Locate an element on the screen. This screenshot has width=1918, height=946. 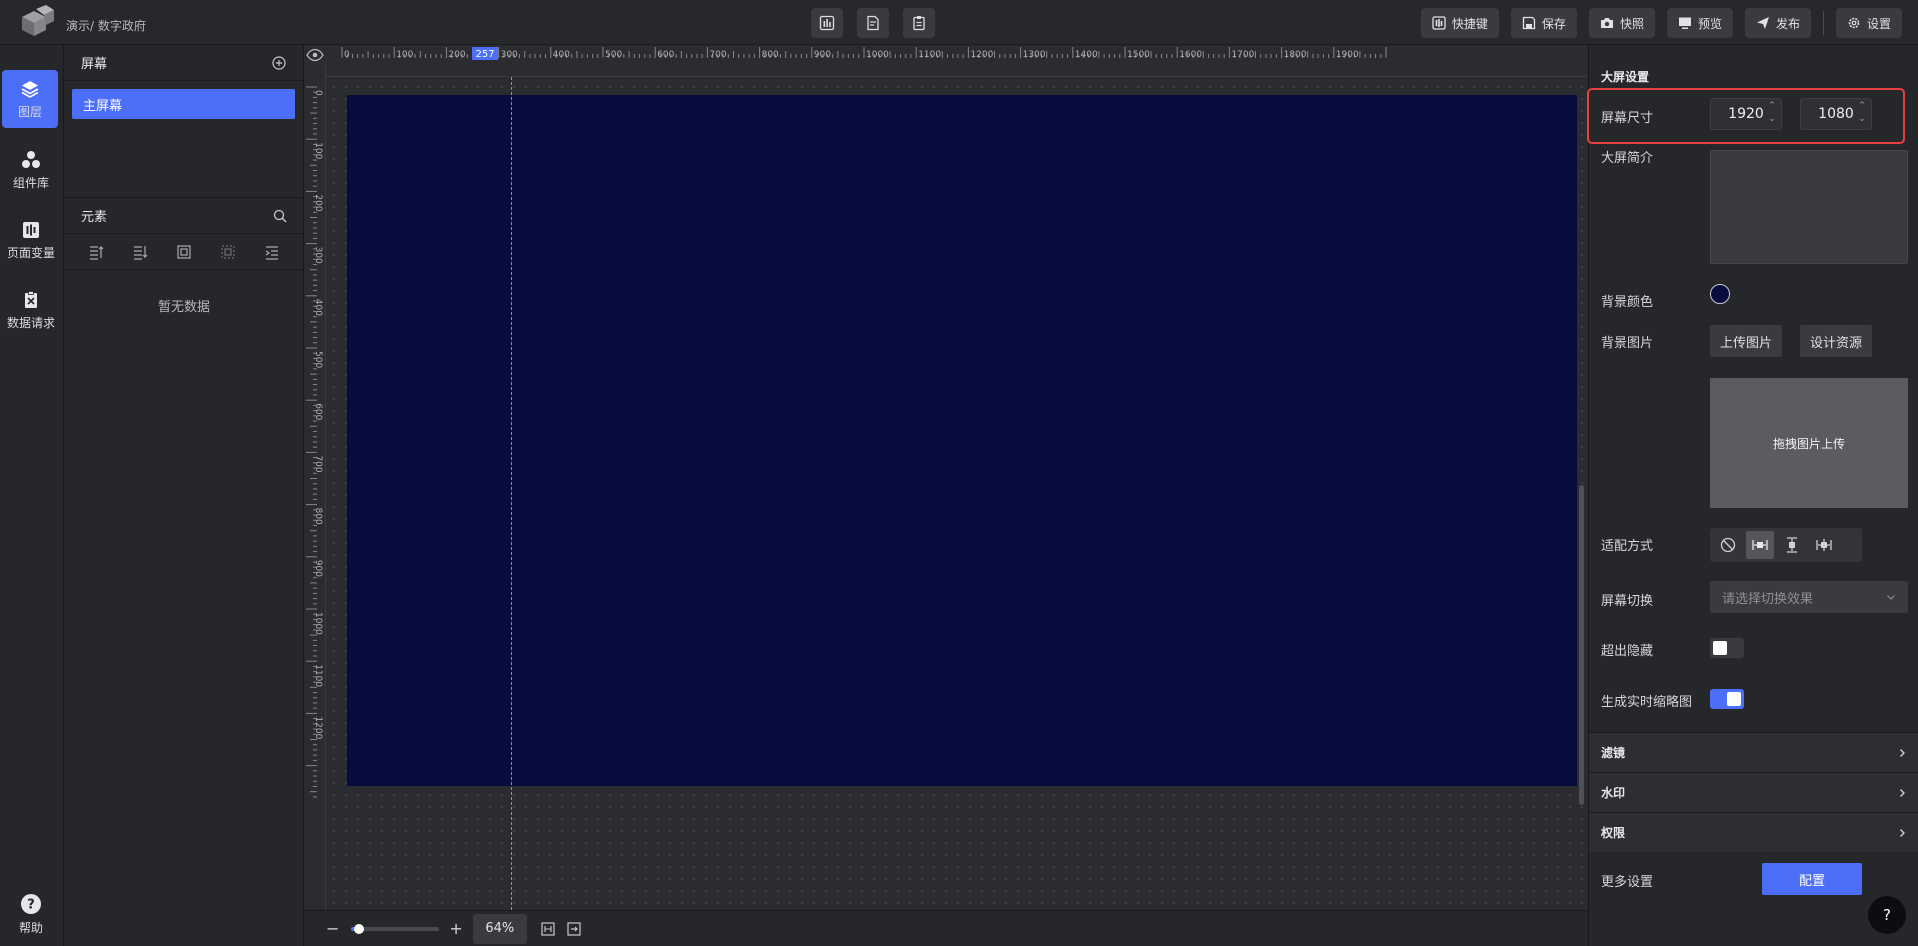
save-icon is located at coordinates (1529, 23).